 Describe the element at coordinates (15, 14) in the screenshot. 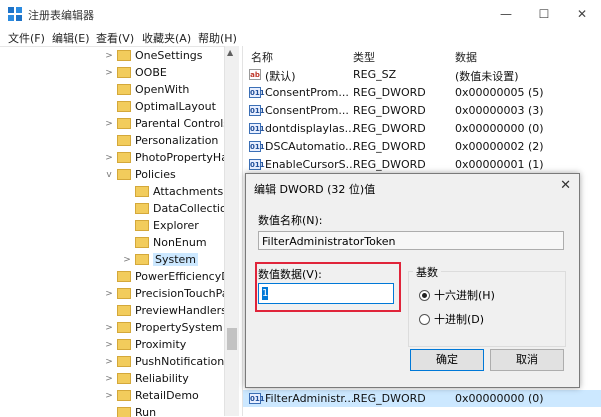

I see `registry-editor-icon` at that location.